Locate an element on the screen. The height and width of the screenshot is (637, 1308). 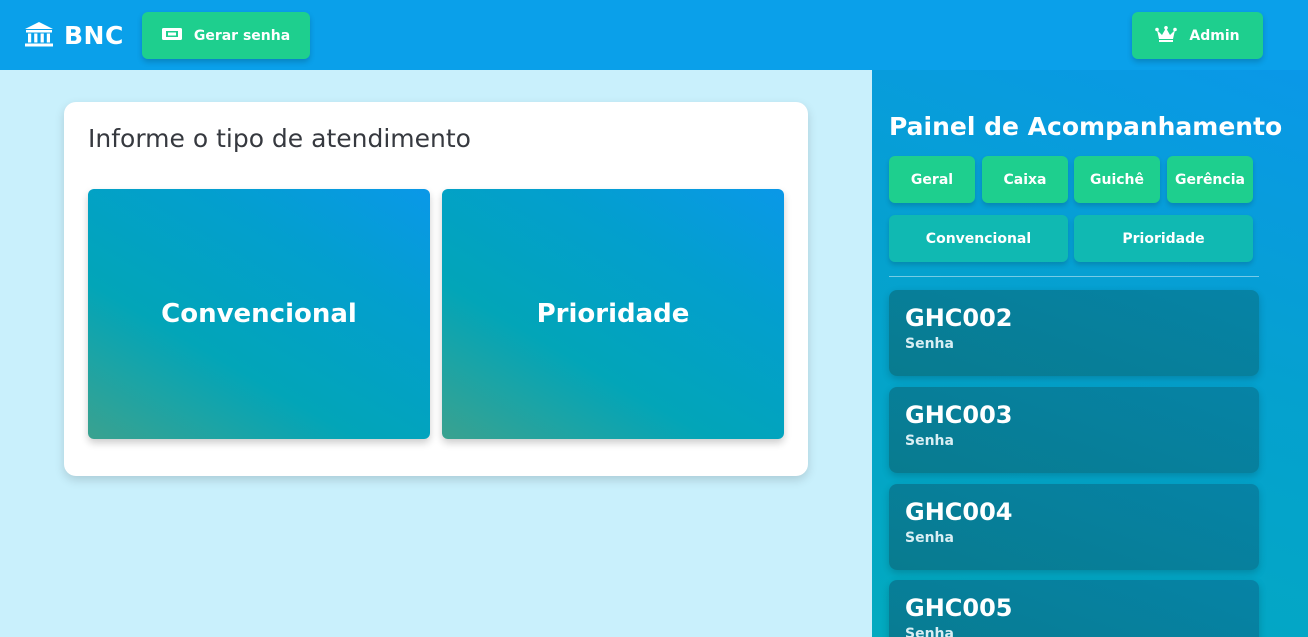
ticket-card: GHC005 Senha is located at coordinates (1074, 608).